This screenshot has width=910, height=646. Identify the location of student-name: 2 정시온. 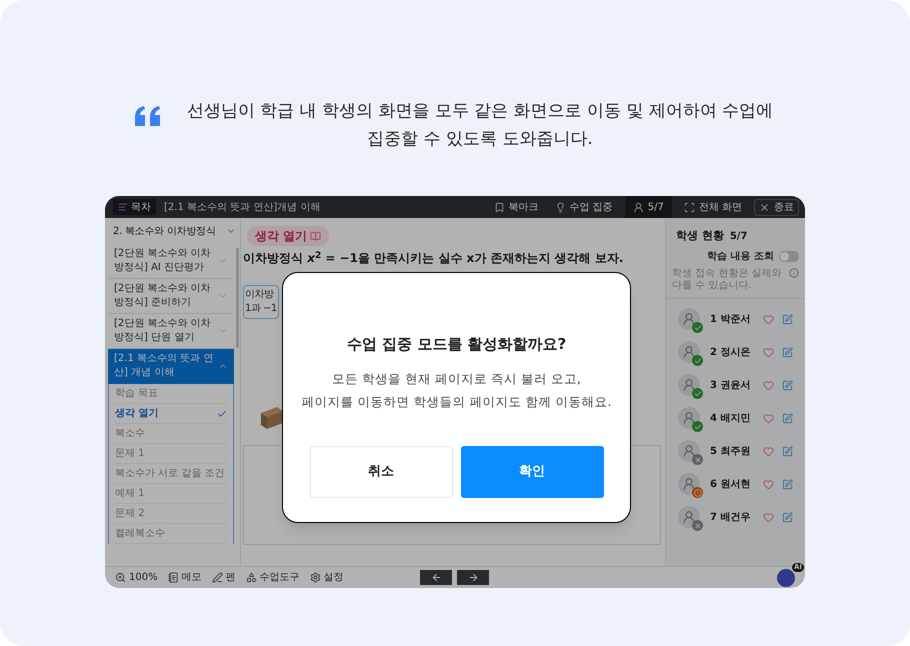
(731, 353).